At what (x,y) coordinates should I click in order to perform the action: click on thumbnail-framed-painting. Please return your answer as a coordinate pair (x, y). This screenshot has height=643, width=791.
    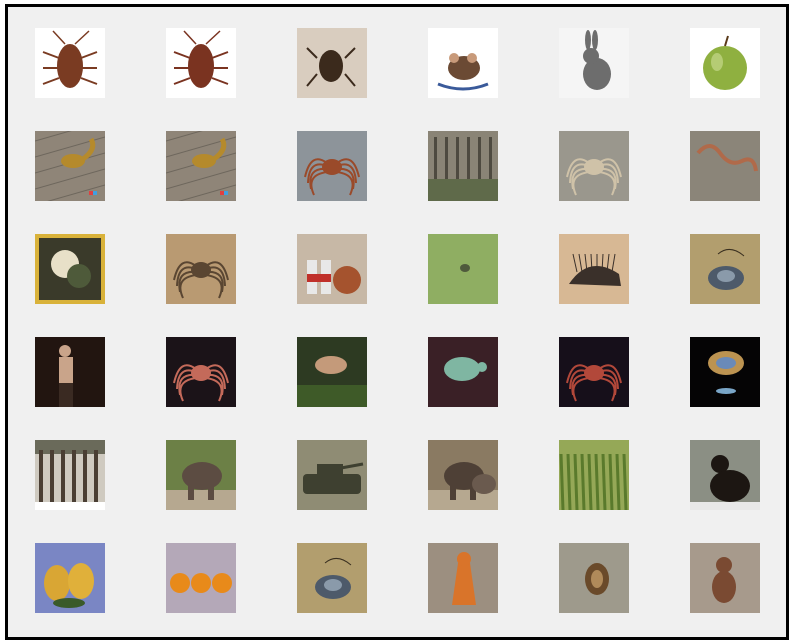
    Looking at the image, I should click on (70, 269).